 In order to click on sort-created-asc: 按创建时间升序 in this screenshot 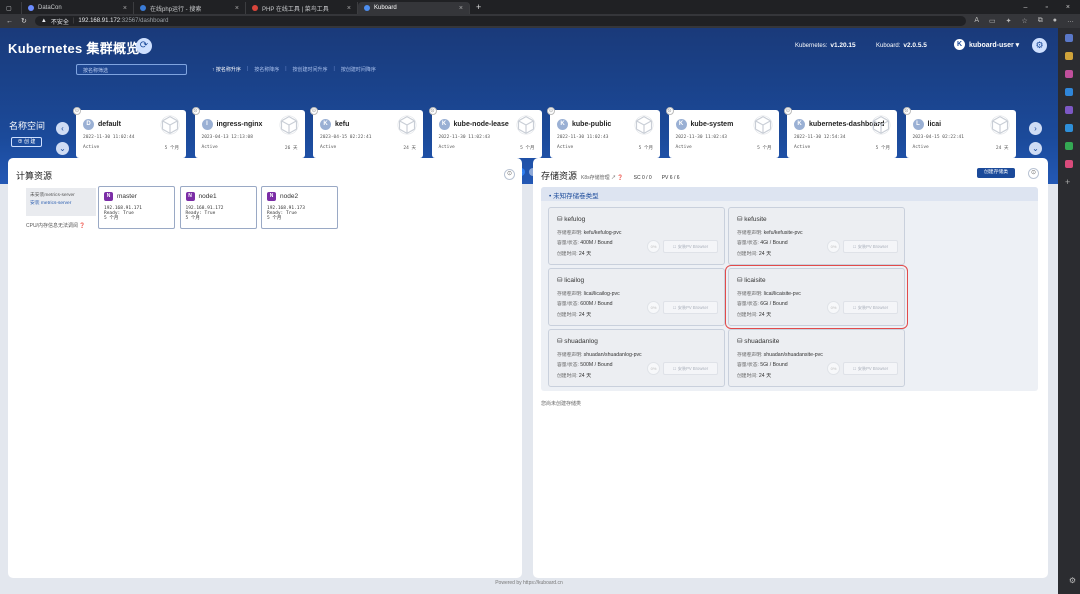, I will do `click(310, 69)`.